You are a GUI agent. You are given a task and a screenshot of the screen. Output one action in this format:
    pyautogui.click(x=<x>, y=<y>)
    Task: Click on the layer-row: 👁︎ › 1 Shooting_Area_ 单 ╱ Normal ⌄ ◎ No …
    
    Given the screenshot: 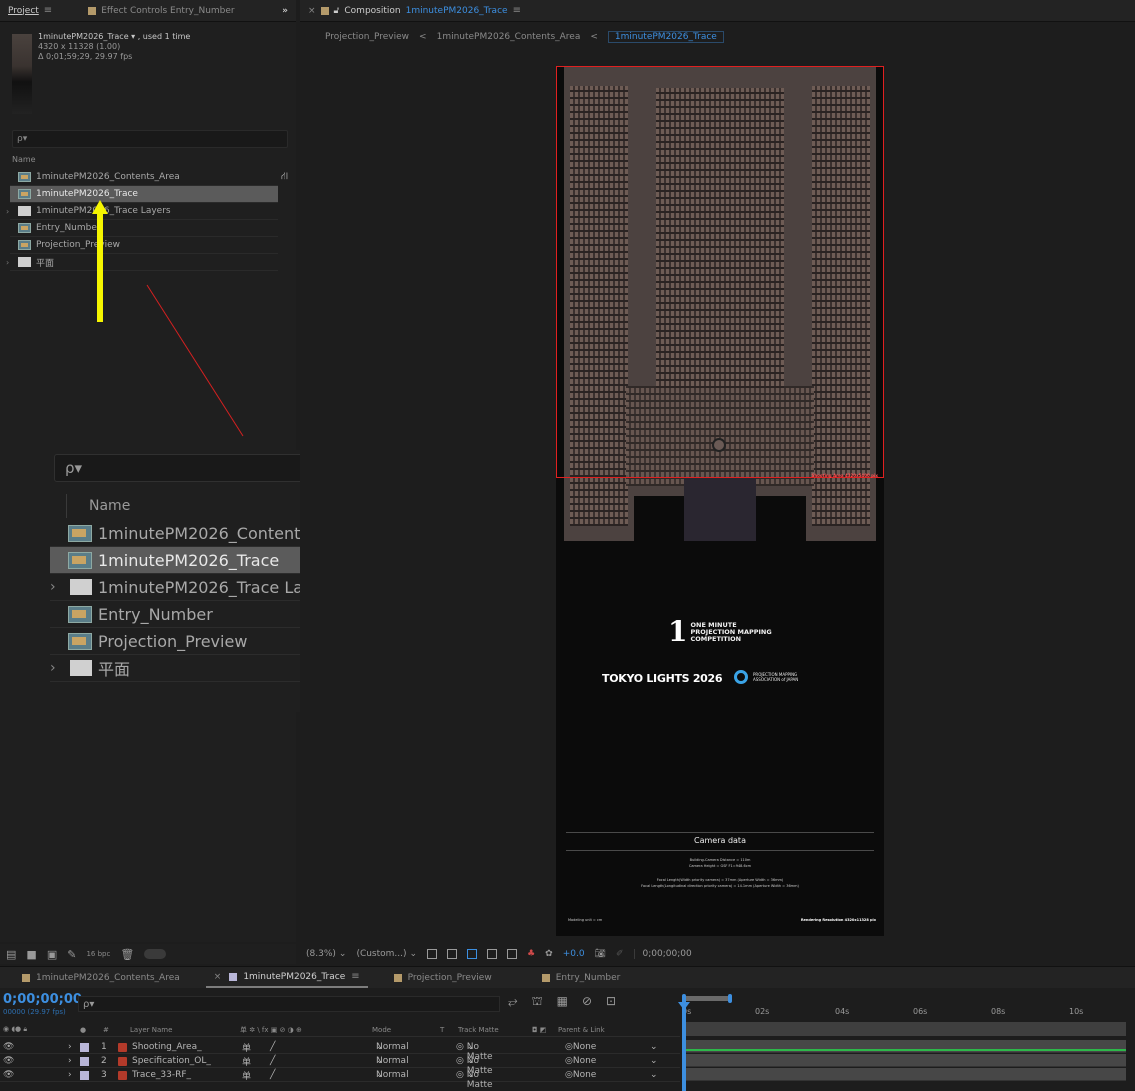 What is the action you would take?
    pyautogui.click(x=340, y=1051)
    